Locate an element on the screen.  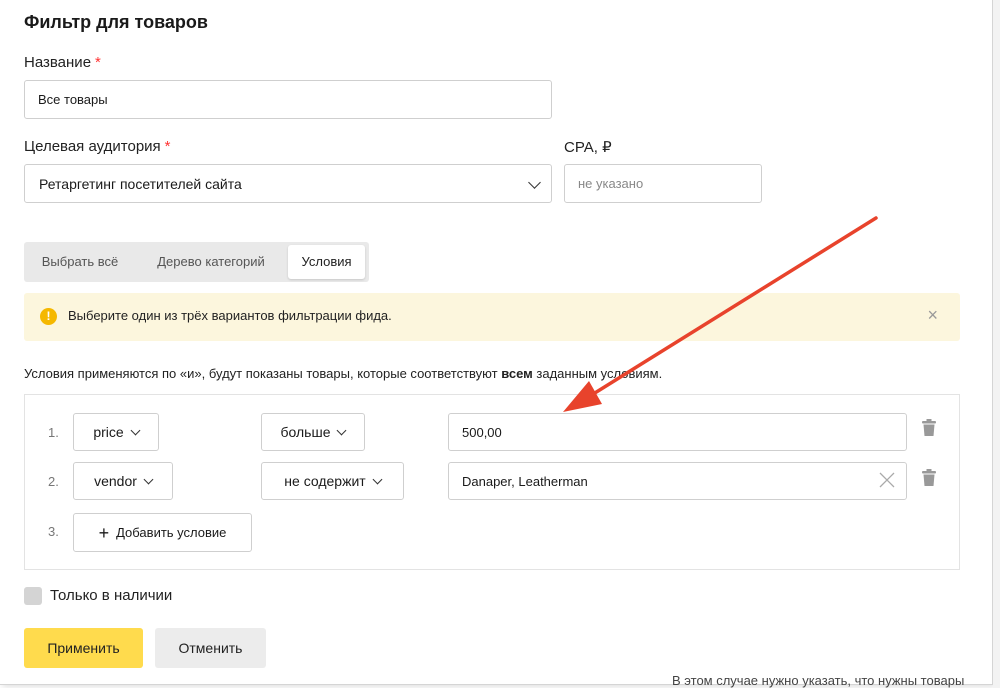
dialog-title: Фильтр для товаров is located at coordinates (116, 22).